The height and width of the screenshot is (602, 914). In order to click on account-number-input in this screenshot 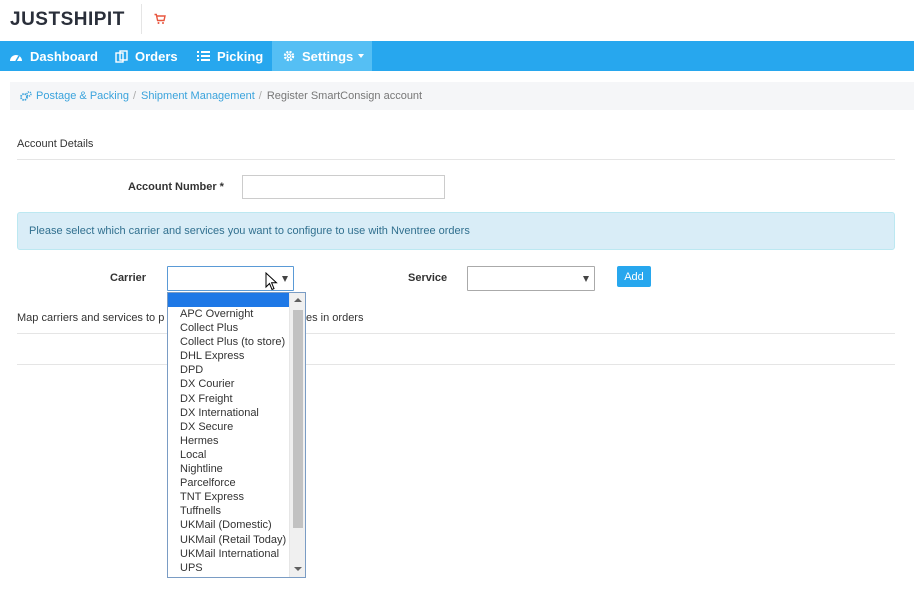, I will do `click(343, 187)`.